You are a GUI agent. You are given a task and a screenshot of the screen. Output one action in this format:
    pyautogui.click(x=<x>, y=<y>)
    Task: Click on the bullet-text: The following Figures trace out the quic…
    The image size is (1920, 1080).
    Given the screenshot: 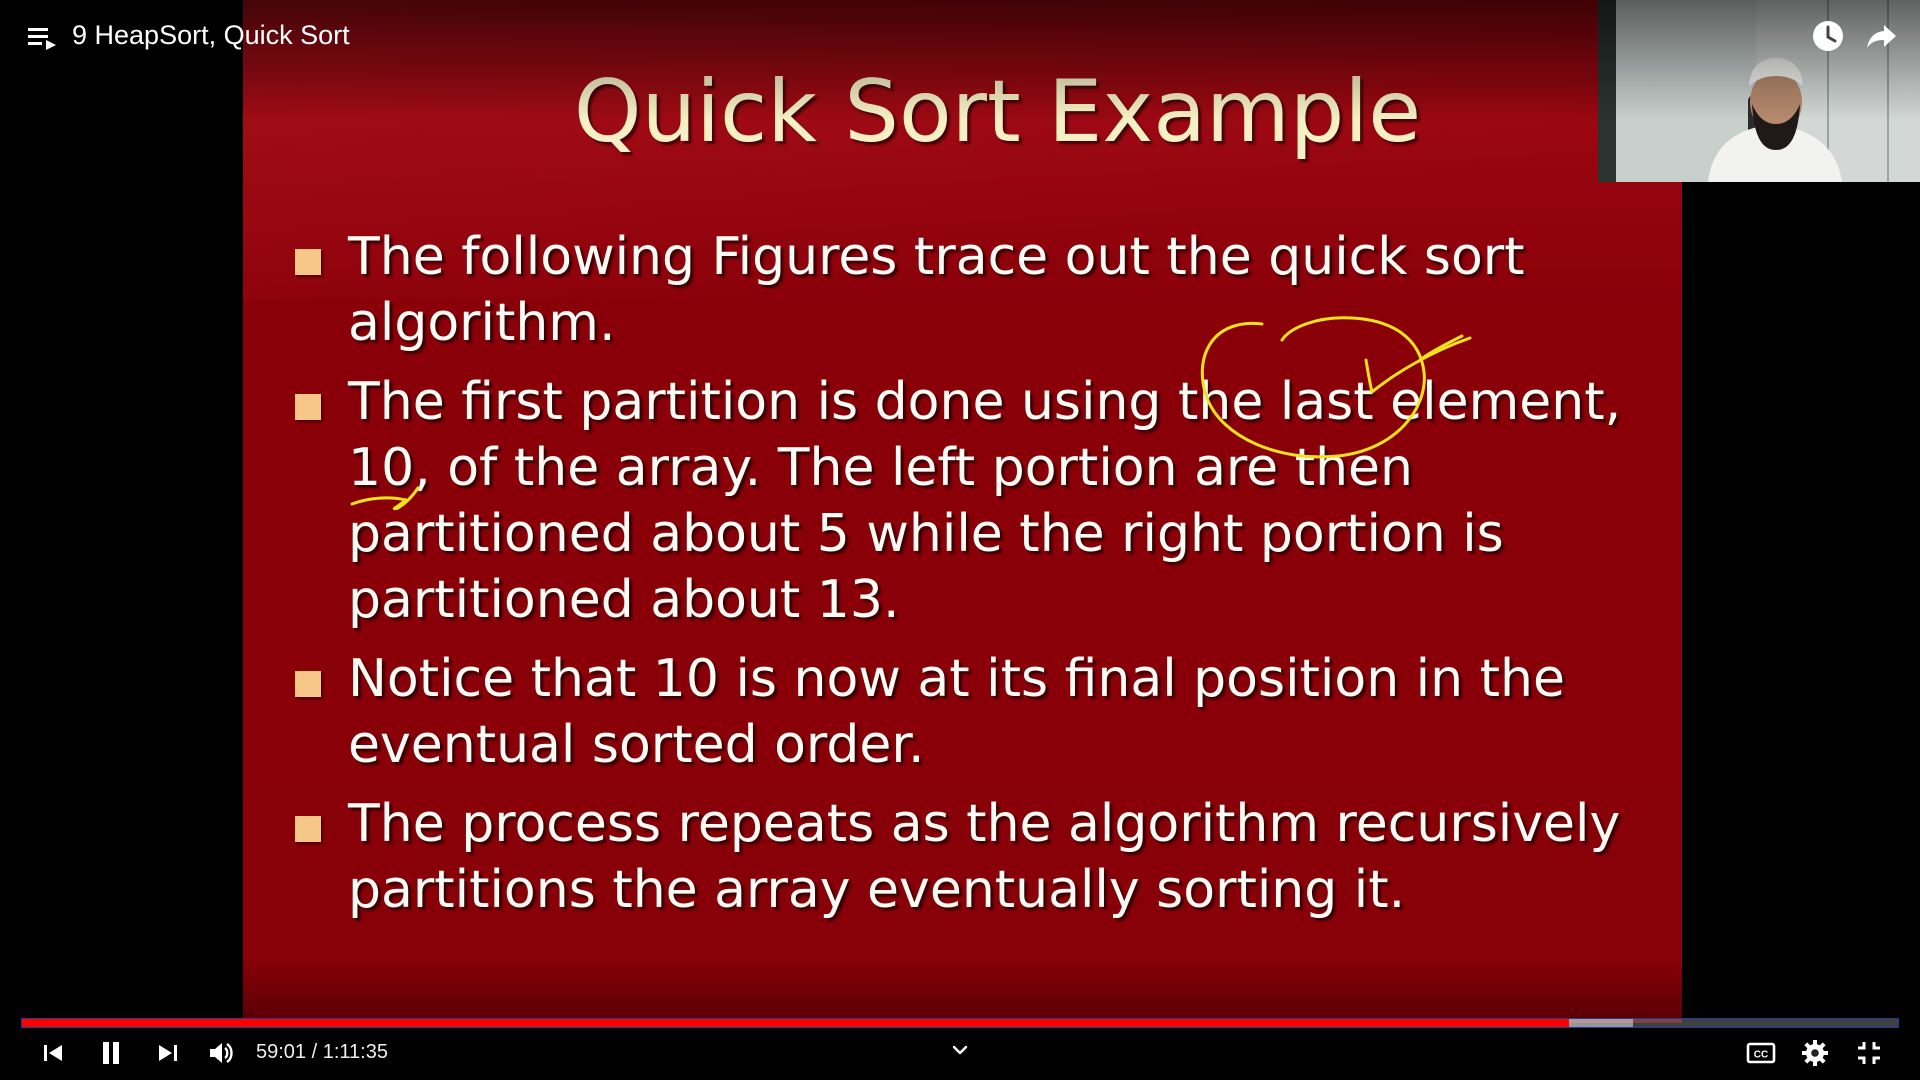 What is the action you would take?
    pyautogui.click(x=936, y=290)
    